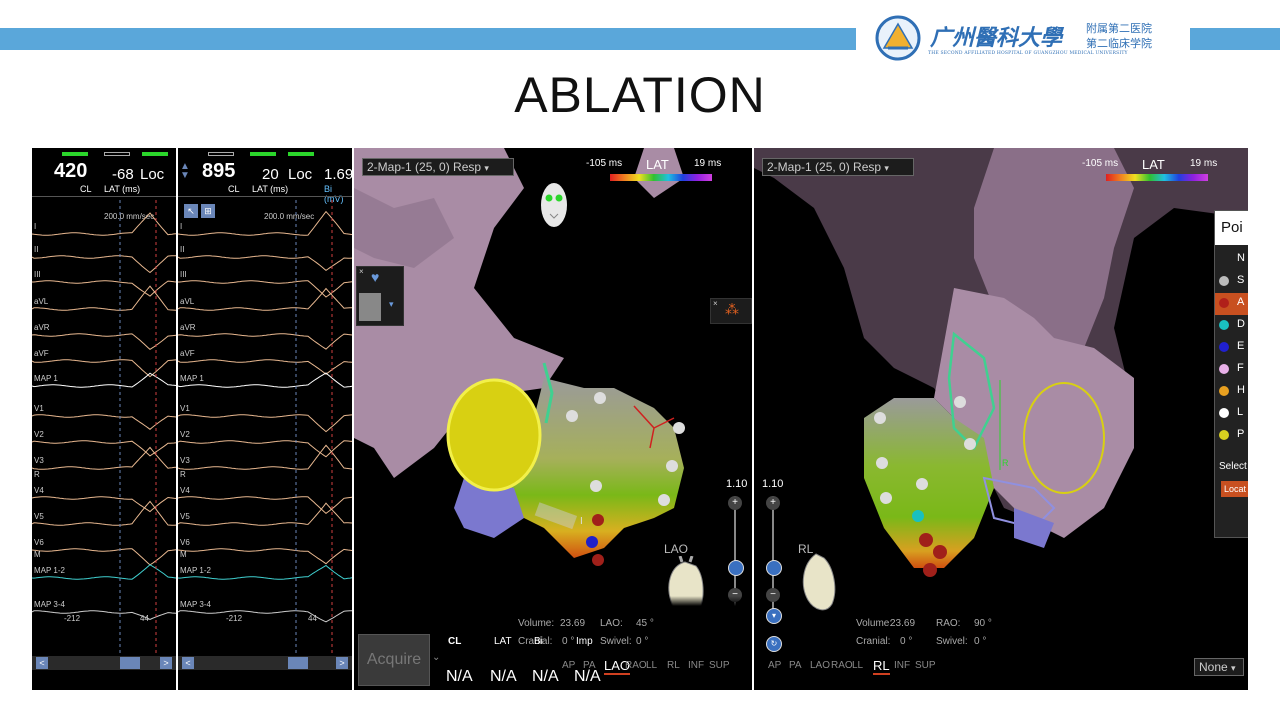 Image resolution: width=1280 pixels, height=720 pixels. Describe the element at coordinates (903, 623) in the screenshot. I see `volume-value: 23.69` at that location.